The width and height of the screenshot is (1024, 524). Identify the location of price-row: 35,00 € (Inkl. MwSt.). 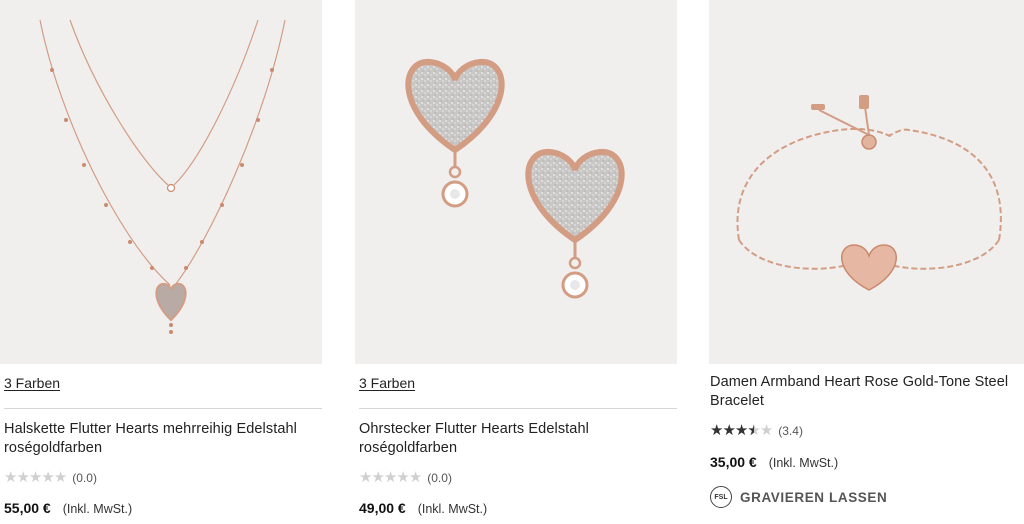
(774, 462).